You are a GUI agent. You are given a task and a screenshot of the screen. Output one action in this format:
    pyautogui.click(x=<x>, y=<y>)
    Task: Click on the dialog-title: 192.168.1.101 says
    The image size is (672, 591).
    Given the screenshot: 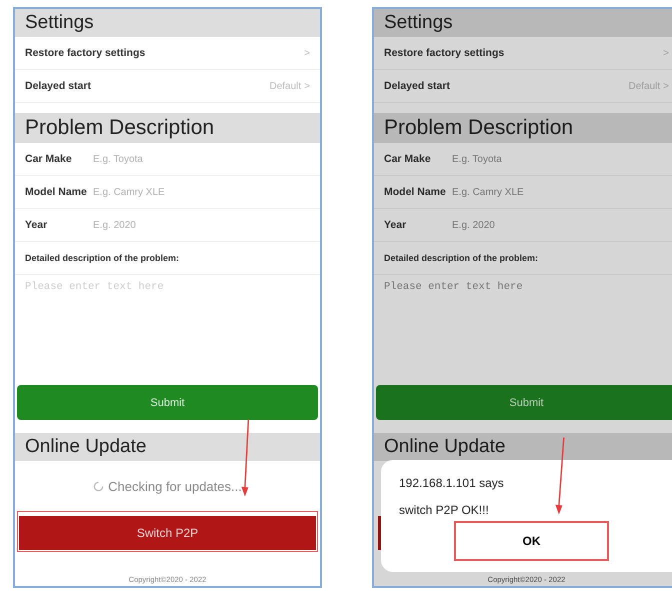 What is the action you would take?
    pyautogui.click(x=452, y=483)
    